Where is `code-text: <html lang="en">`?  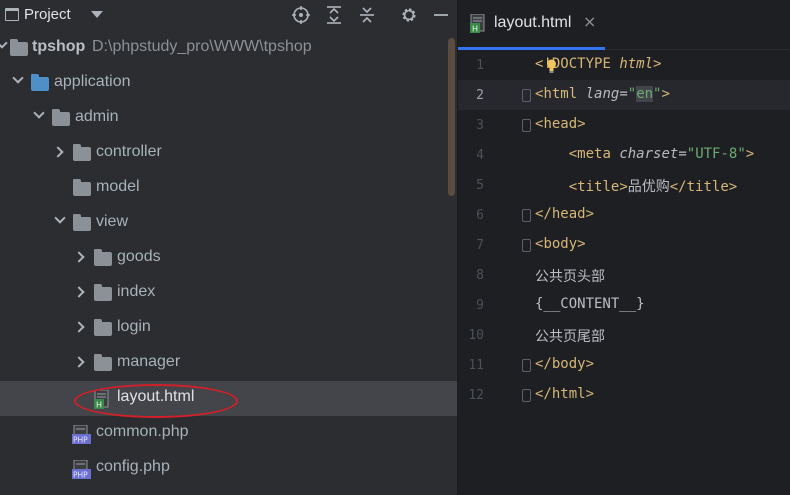
code-text: <html lang="en"> is located at coordinates (602, 94).